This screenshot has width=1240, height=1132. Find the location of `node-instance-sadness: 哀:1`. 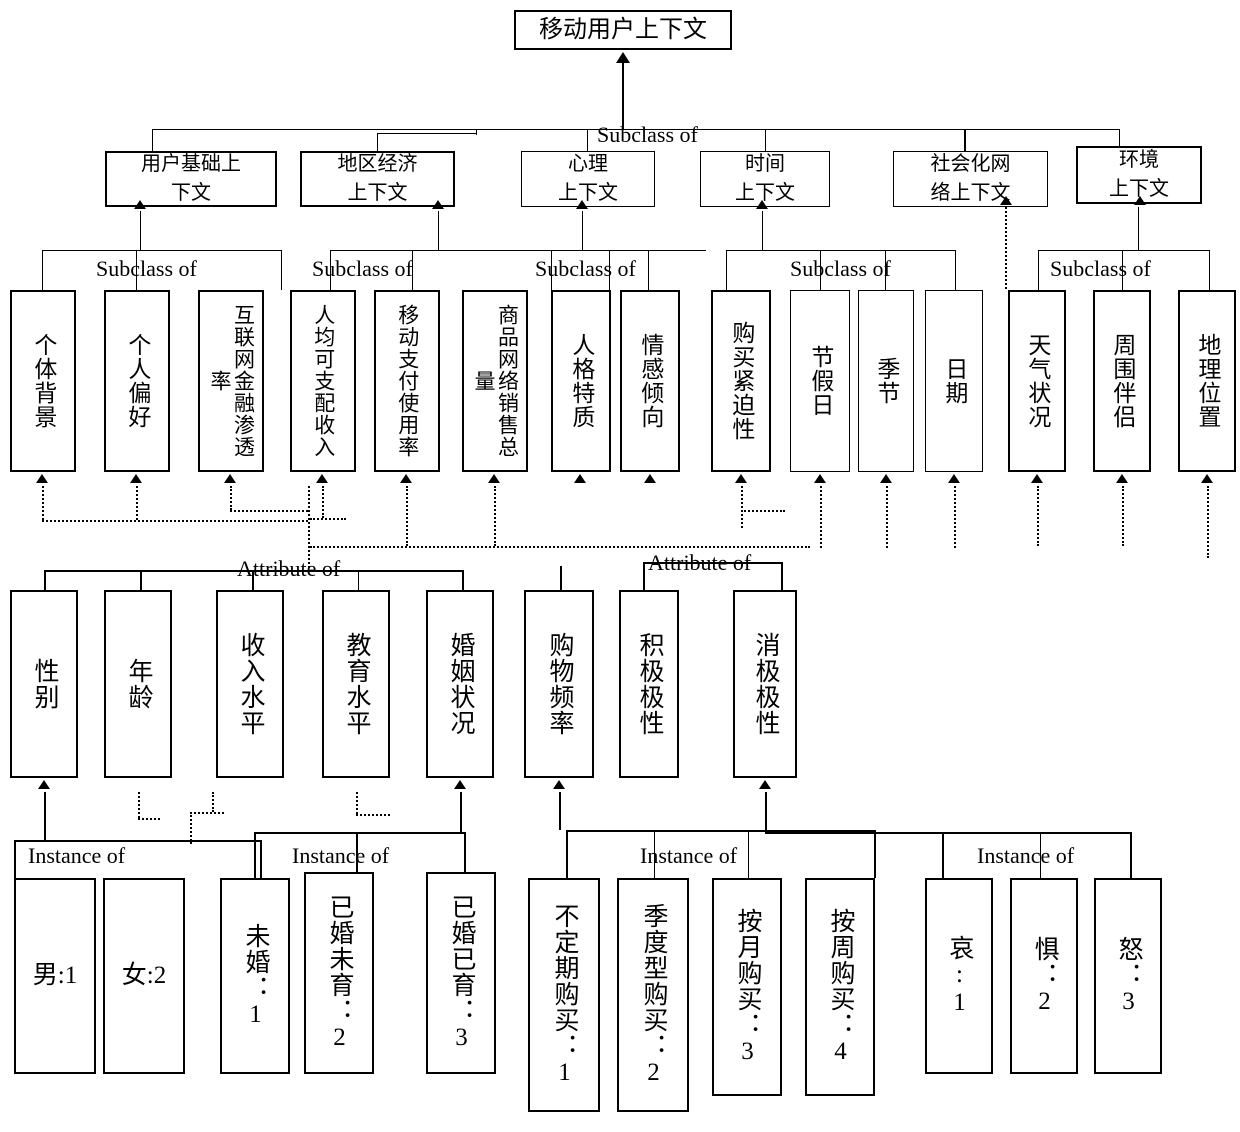

node-instance-sadness: 哀:1 is located at coordinates (959, 976).